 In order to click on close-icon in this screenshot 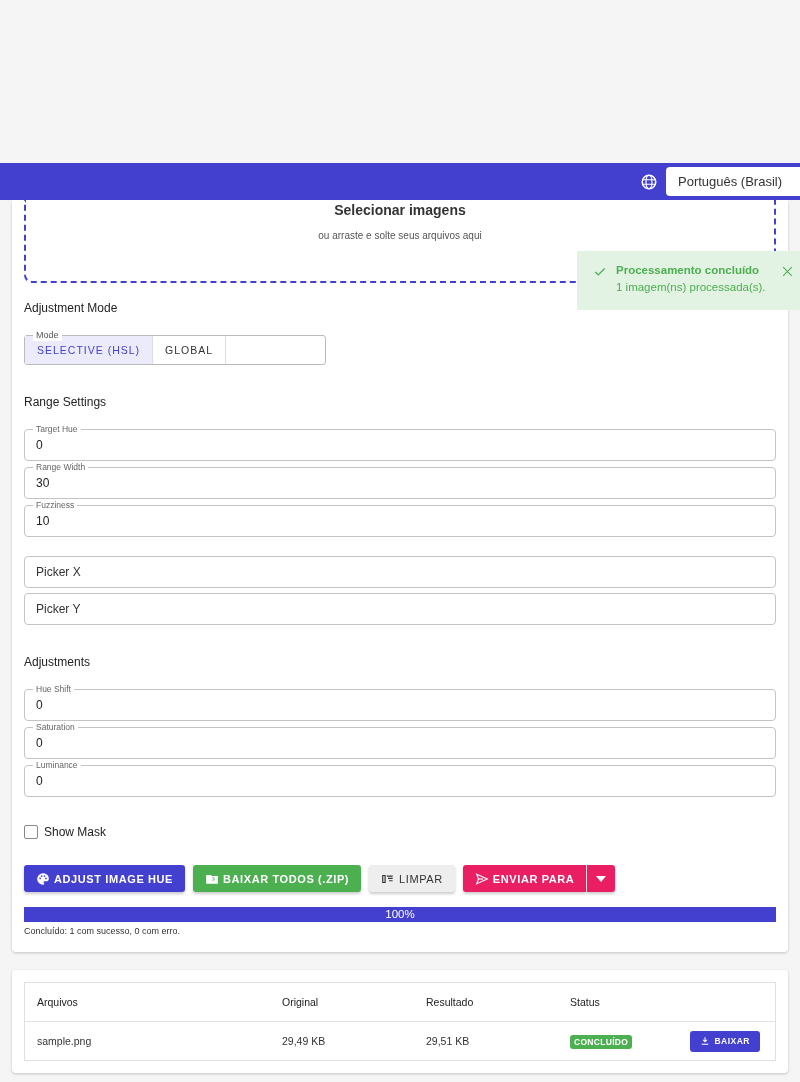, I will do `click(787, 271)`.